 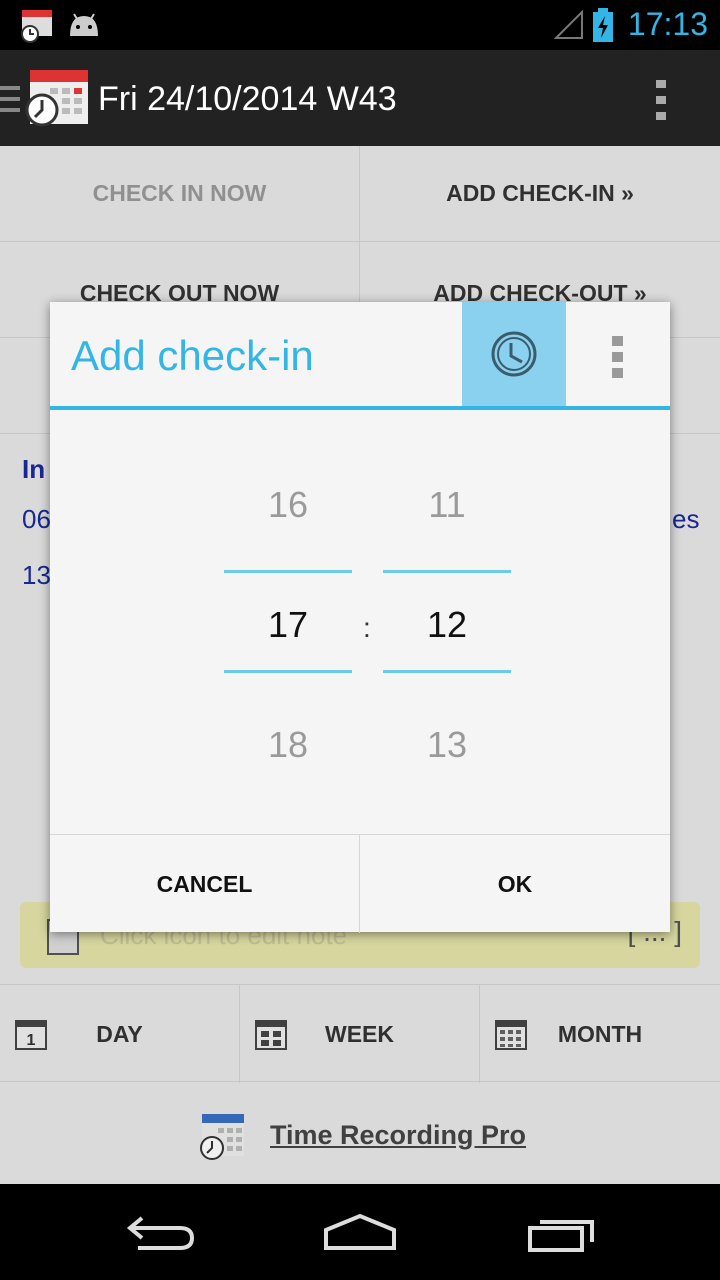 What do you see at coordinates (288, 625) in the screenshot?
I see `hour-selected: 17` at bounding box center [288, 625].